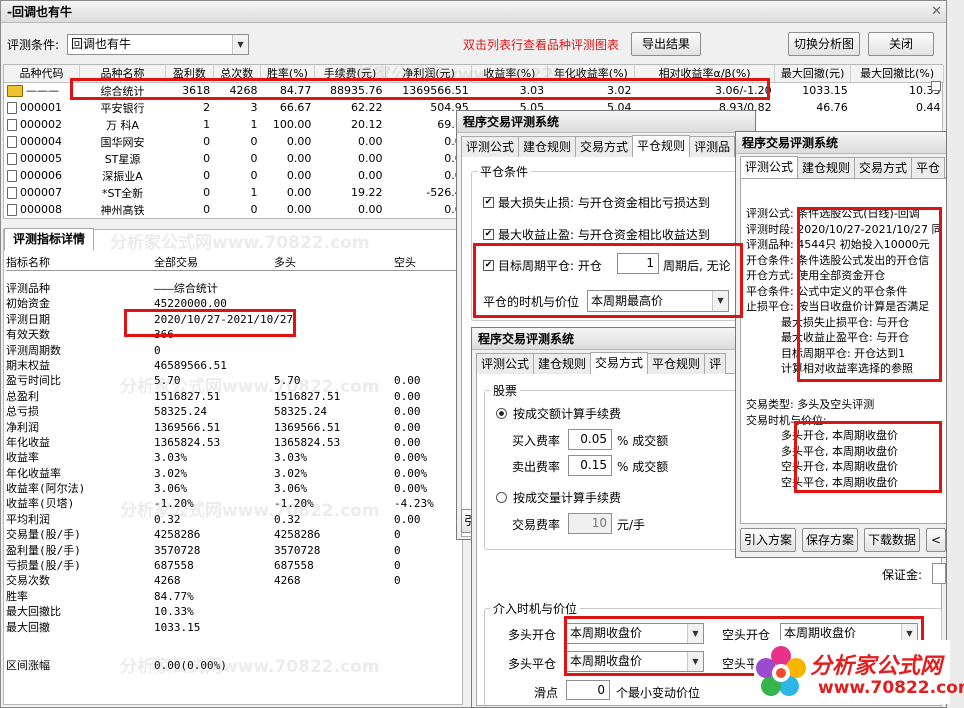 The image size is (964, 708). What do you see at coordinates (928, 167) in the screenshot?
I see `tab-3: 平仓` at bounding box center [928, 167].